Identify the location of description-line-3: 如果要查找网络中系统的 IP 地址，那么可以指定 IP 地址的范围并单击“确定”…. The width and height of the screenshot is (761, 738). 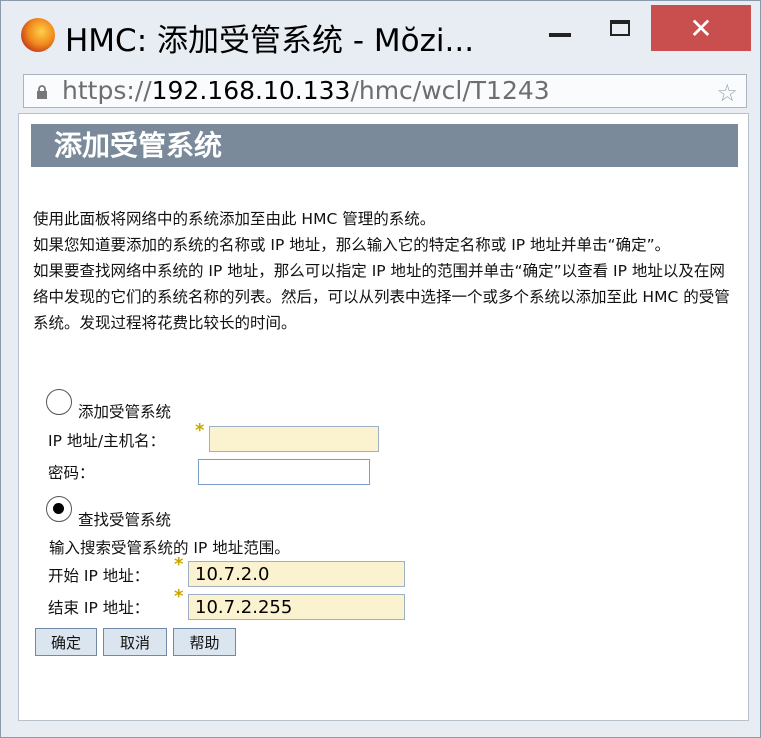
(381, 297).